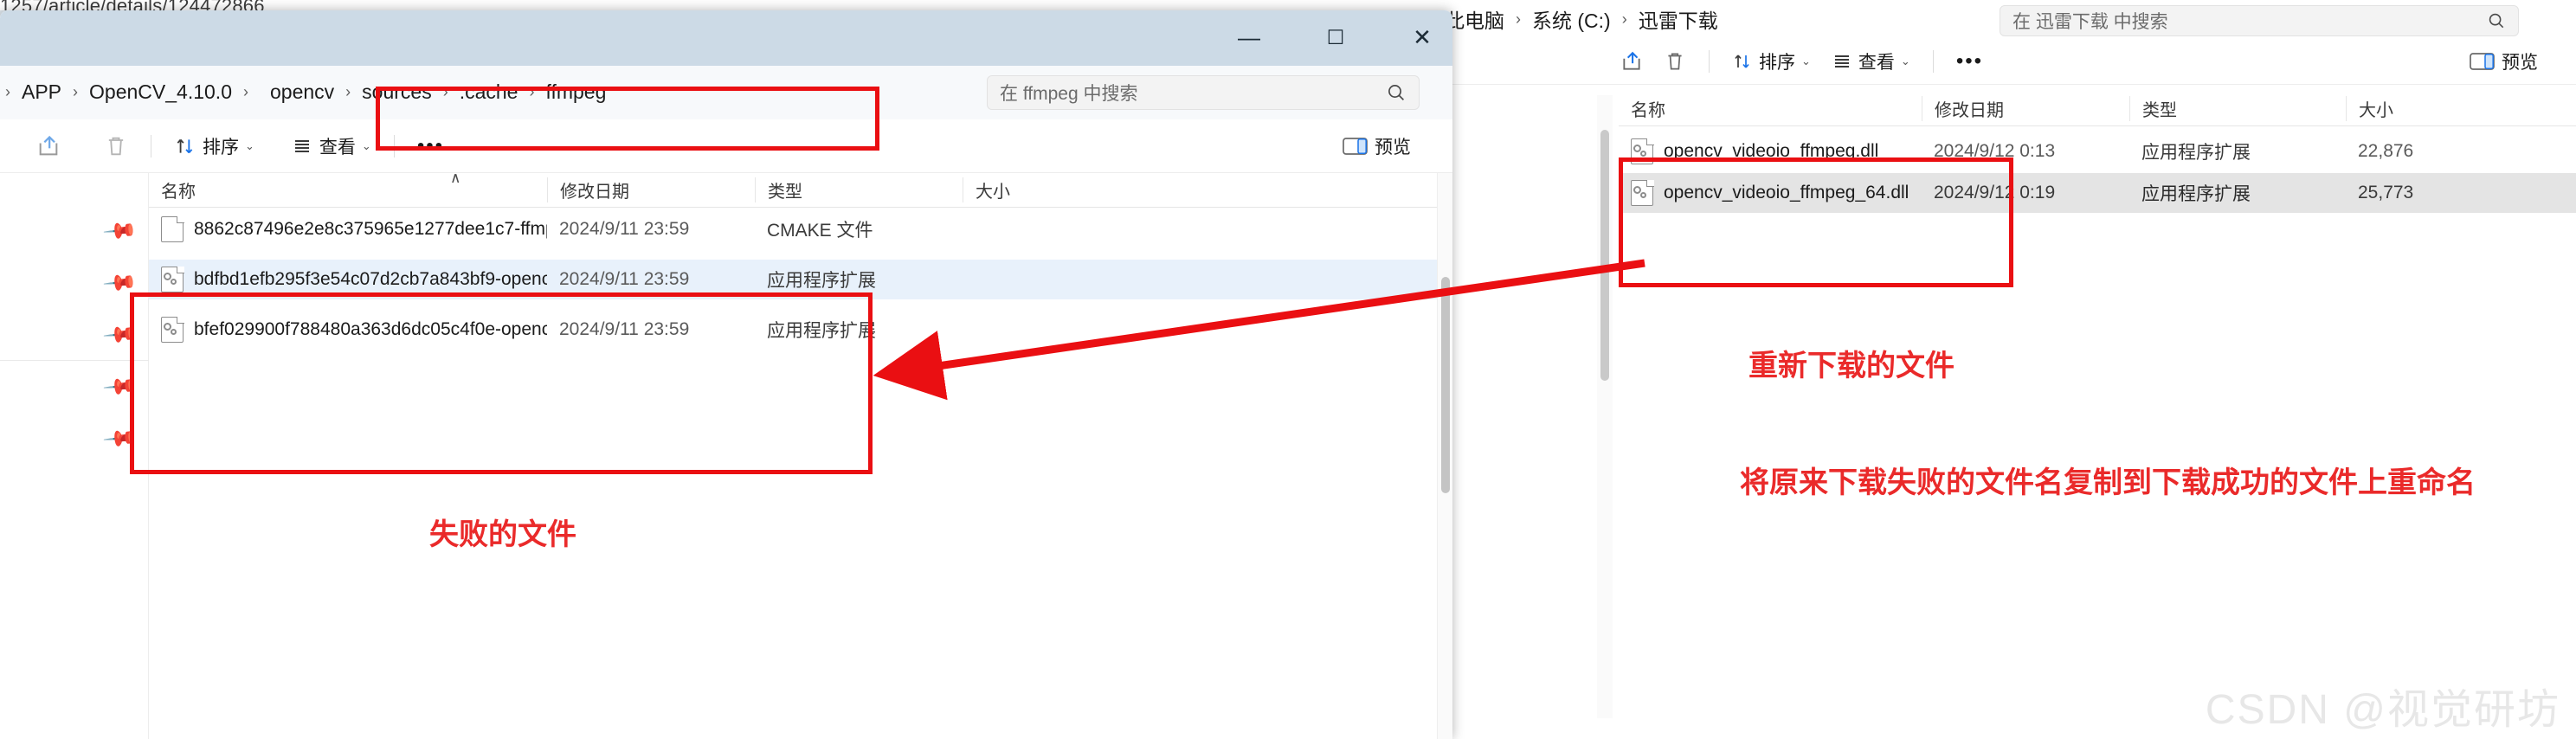 The width and height of the screenshot is (2576, 739). What do you see at coordinates (1445, 385) in the screenshot?
I see `front-scrollbar-thumb` at bounding box center [1445, 385].